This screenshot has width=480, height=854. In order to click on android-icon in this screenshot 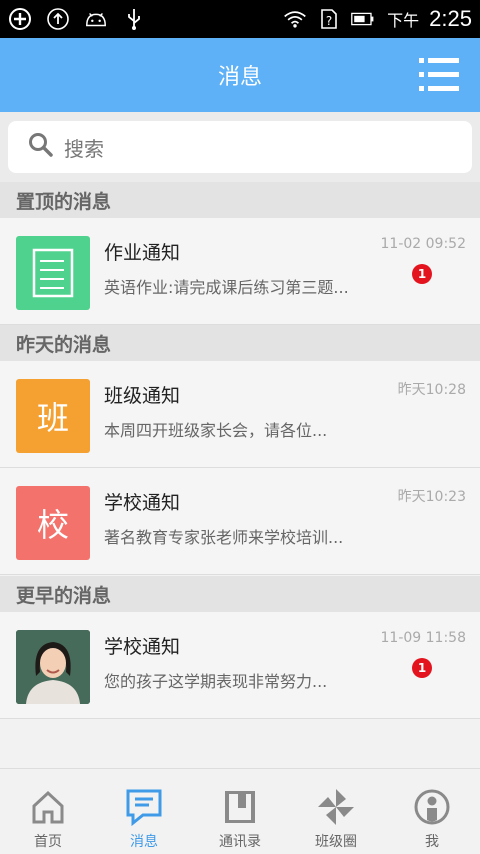, I will do `click(96, 19)`.